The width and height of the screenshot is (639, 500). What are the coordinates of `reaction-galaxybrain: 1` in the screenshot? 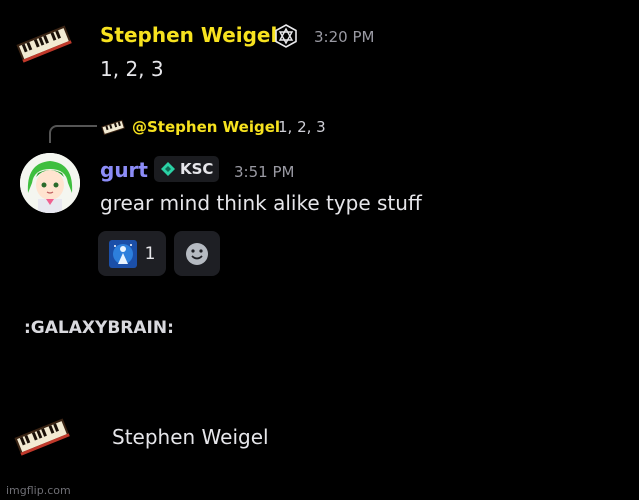 It's located at (132, 253).